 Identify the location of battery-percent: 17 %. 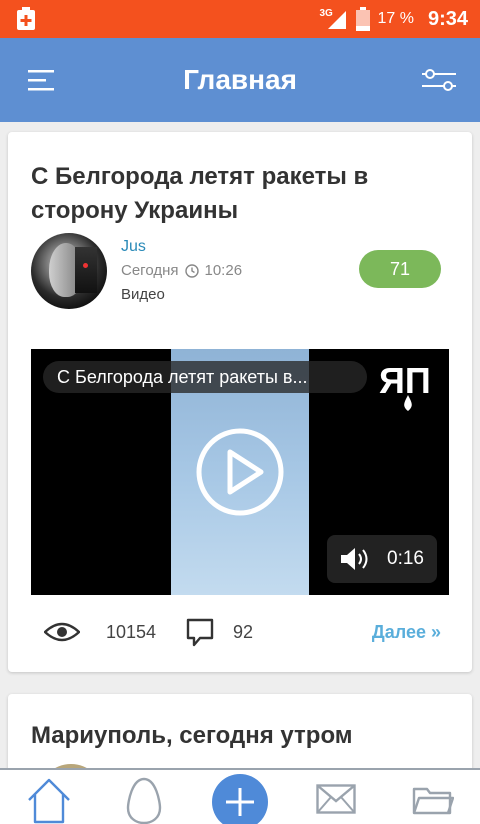
(395, 18).